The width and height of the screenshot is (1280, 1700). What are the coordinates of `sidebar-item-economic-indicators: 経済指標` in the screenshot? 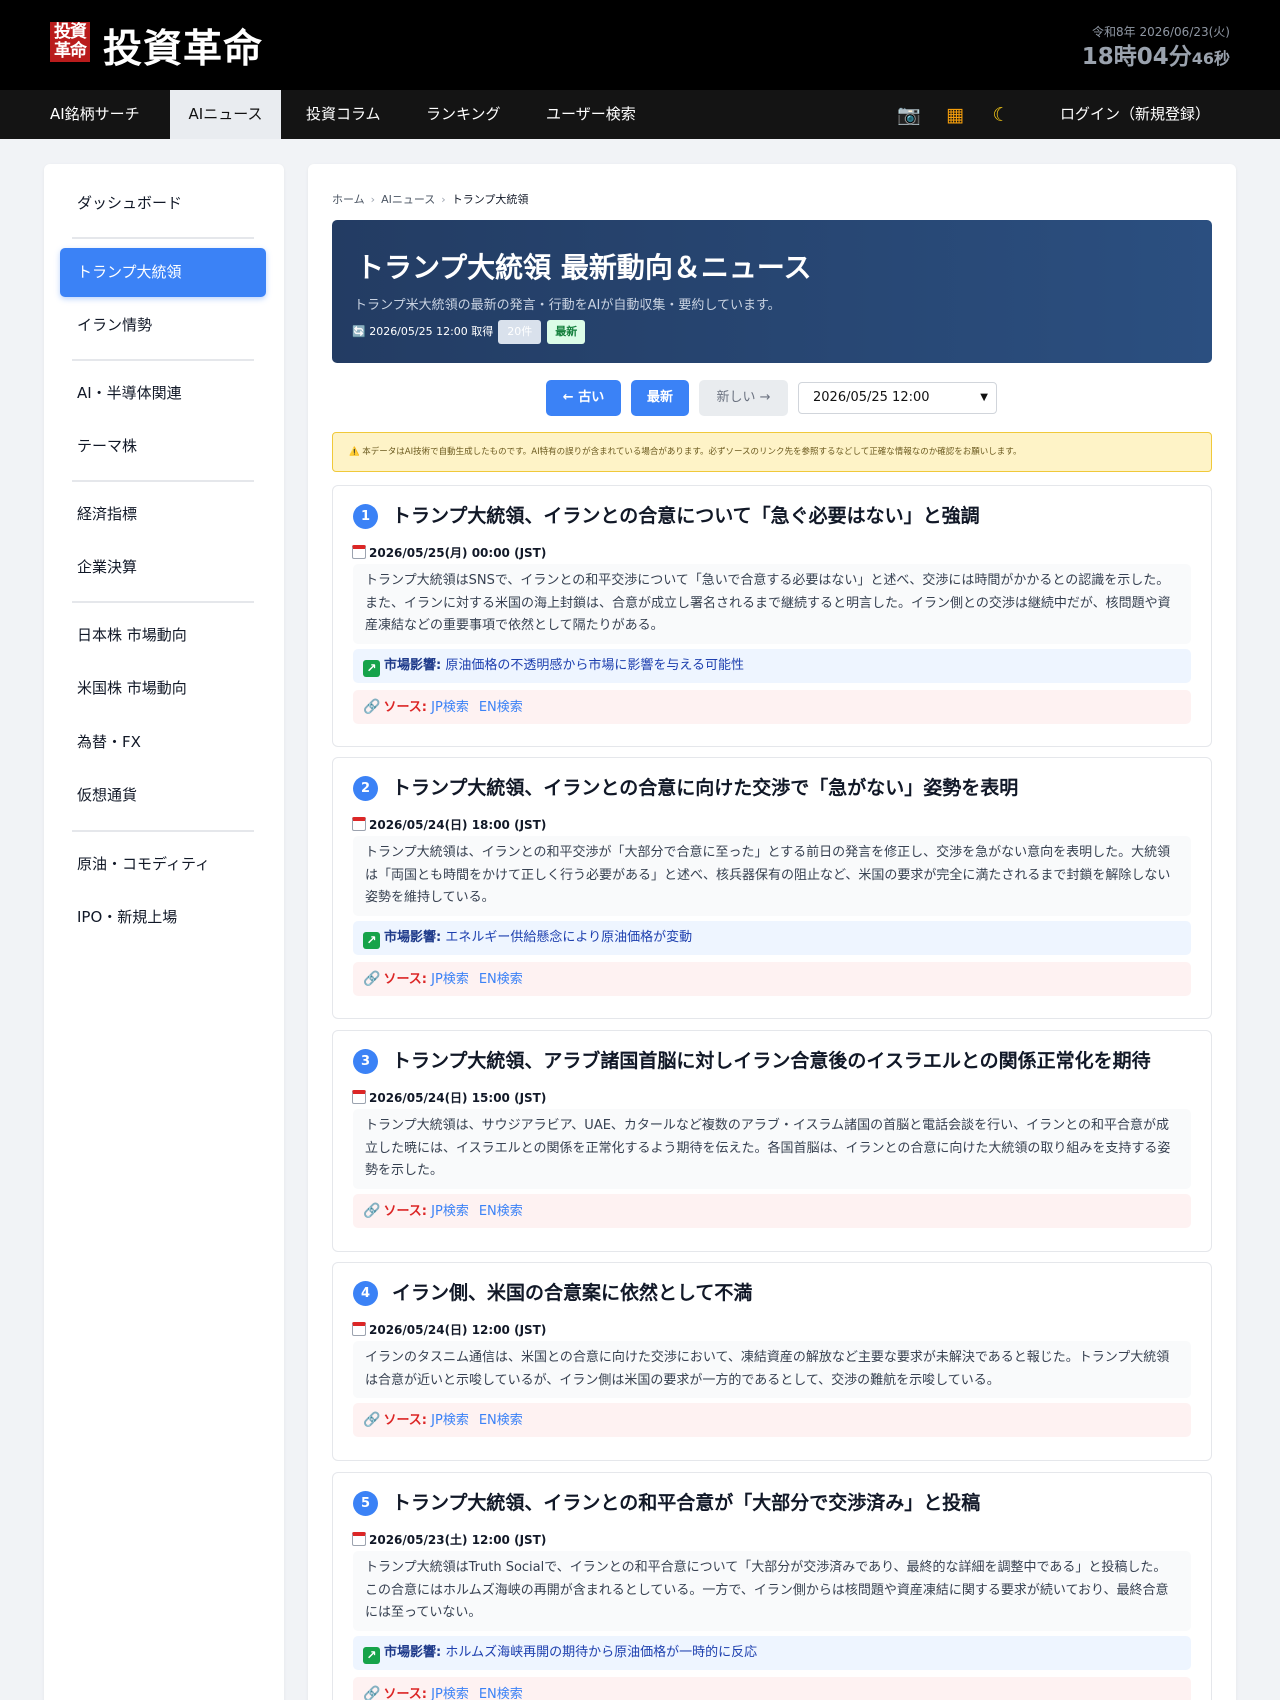 It's located at (163, 514).